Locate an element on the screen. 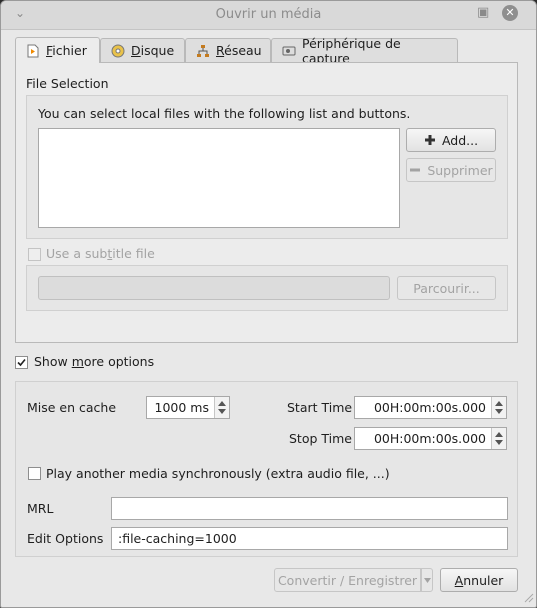 Image resolution: width=537 pixels, height=608 pixels. tab-disque-label: Disque is located at coordinates (153, 50).